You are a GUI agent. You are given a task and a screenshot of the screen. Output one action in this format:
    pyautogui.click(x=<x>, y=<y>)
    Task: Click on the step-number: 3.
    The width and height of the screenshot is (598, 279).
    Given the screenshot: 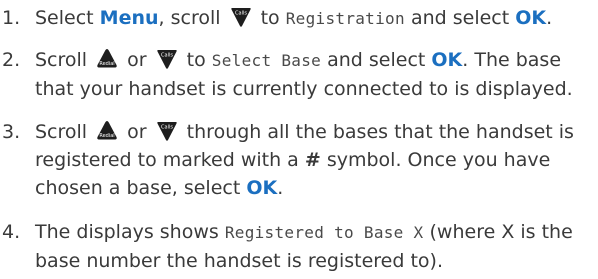 What is the action you would take?
    pyautogui.click(x=11, y=132)
    